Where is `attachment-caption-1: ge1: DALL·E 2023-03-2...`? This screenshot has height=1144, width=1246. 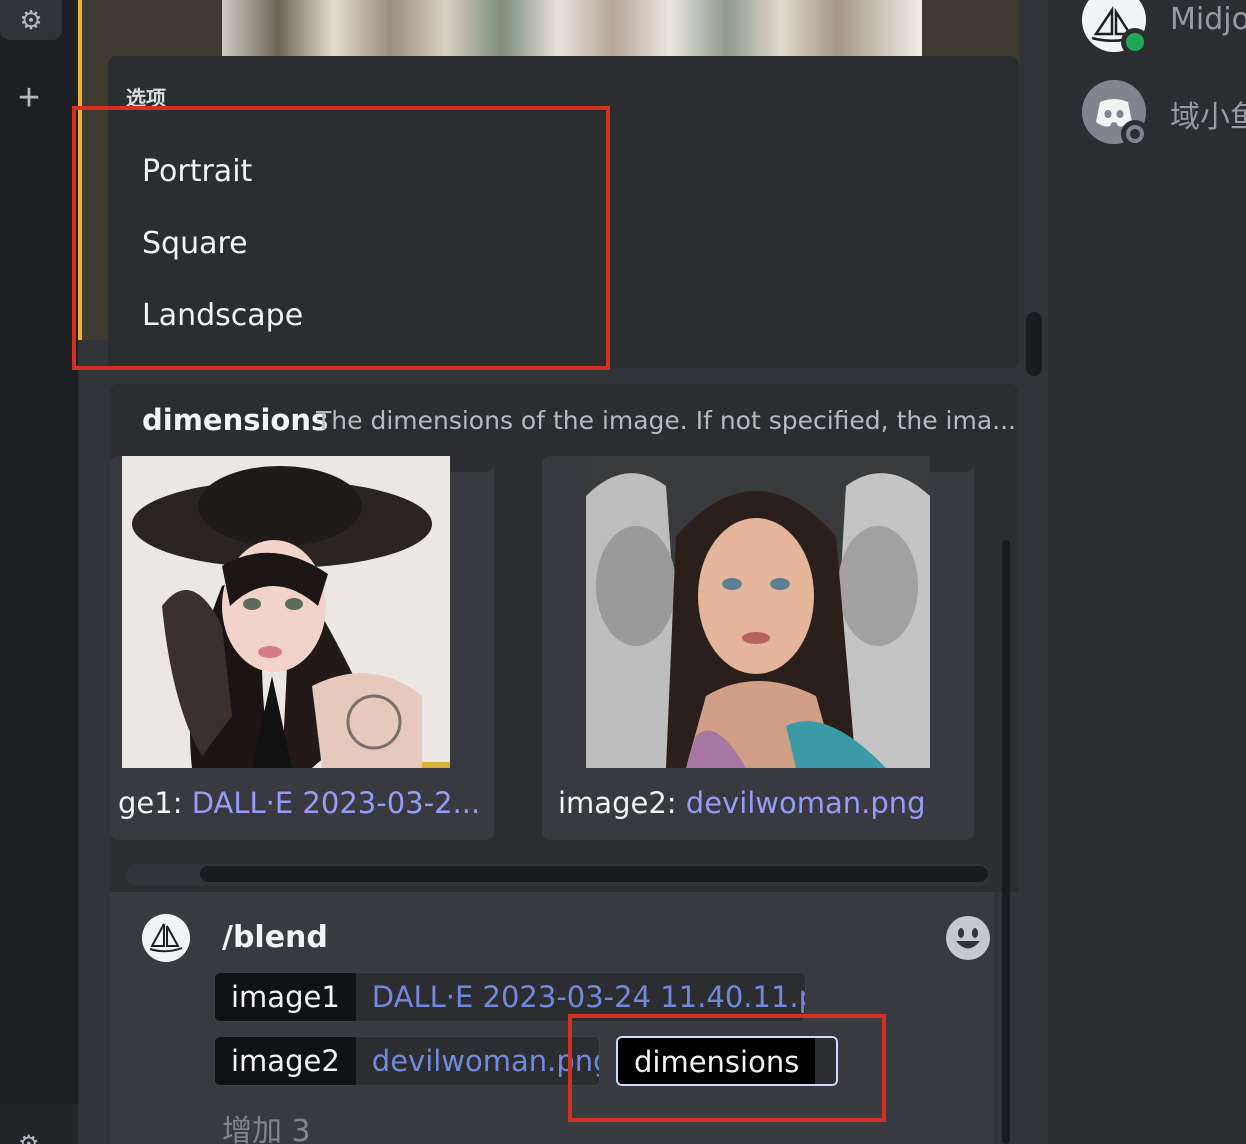 attachment-caption-1: ge1: DALL·E 2023-03-2... is located at coordinates (303, 803).